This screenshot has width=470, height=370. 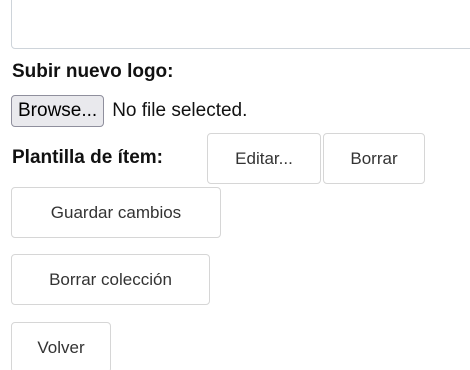 I want to click on upload-logo-label: Subir nuevo logo:, so click(x=93, y=71).